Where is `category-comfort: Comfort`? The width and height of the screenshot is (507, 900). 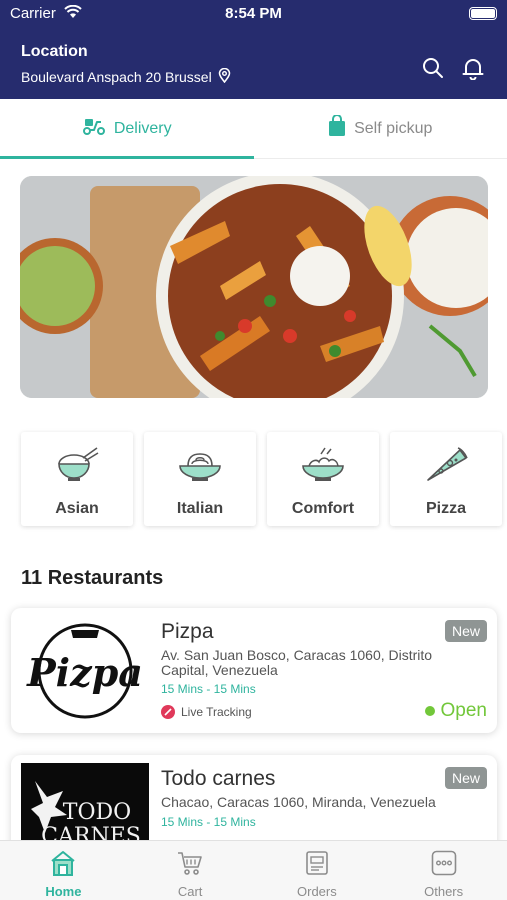 category-comfort: Comfort is located at coordinates (323, 479).